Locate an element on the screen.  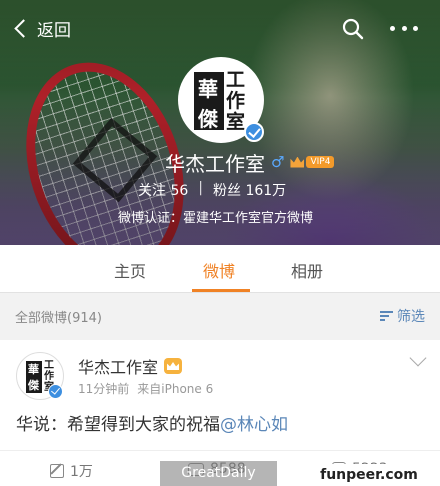
followers-stat: 粉丝 161万 is located at coordinates (249, 190).